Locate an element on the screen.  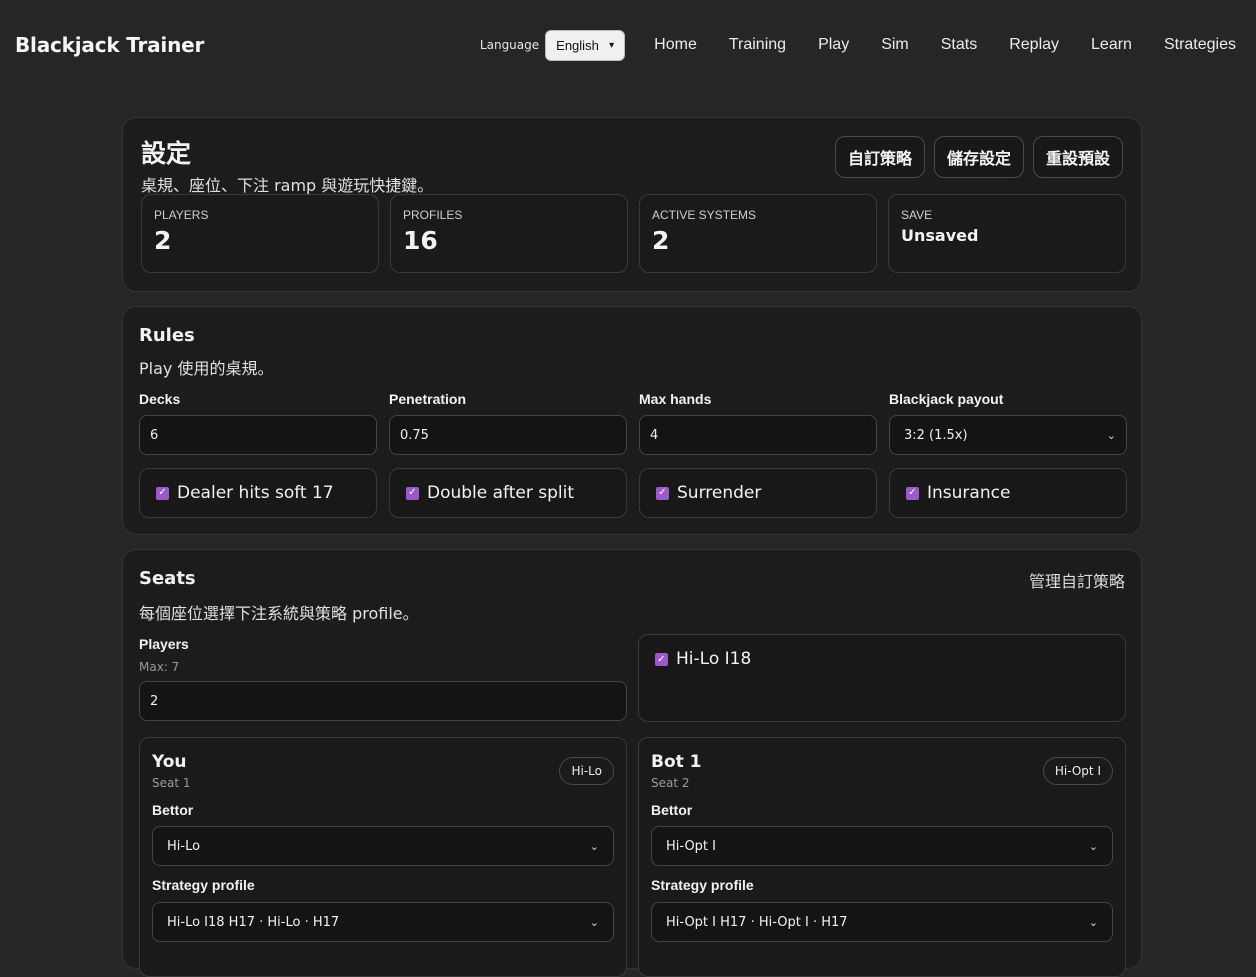
nav-link-training: Training is located at coordinates (757, 45).